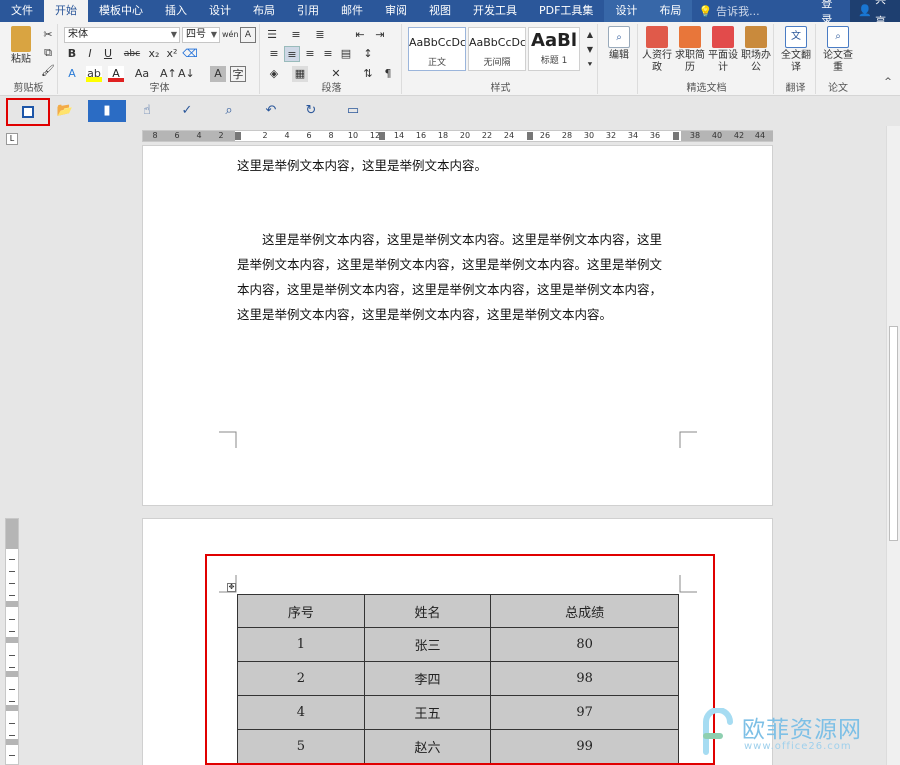 The height and width of the screenshot is (765, 900). What do you see at coordinates (238, 136) in the screenshot?
I see `indent-marker` at bounding box center [238, 136].